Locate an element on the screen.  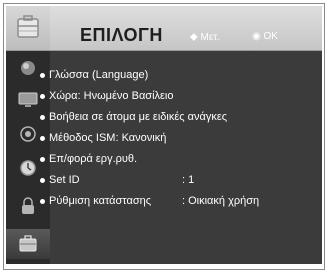
ok-hint-label: OK is located at coordinates (270, 36).